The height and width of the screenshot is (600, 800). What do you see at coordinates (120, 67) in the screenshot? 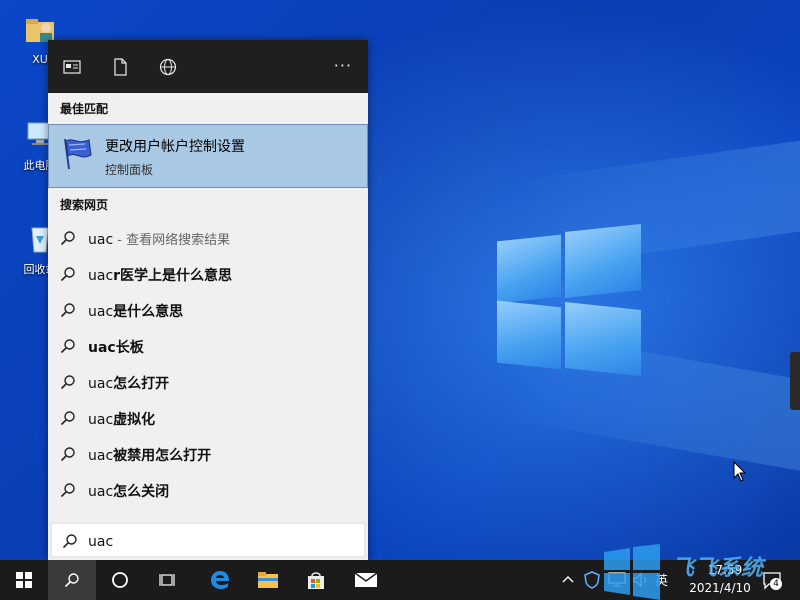
I see `documents-icon` at bounding box center [120, 67].